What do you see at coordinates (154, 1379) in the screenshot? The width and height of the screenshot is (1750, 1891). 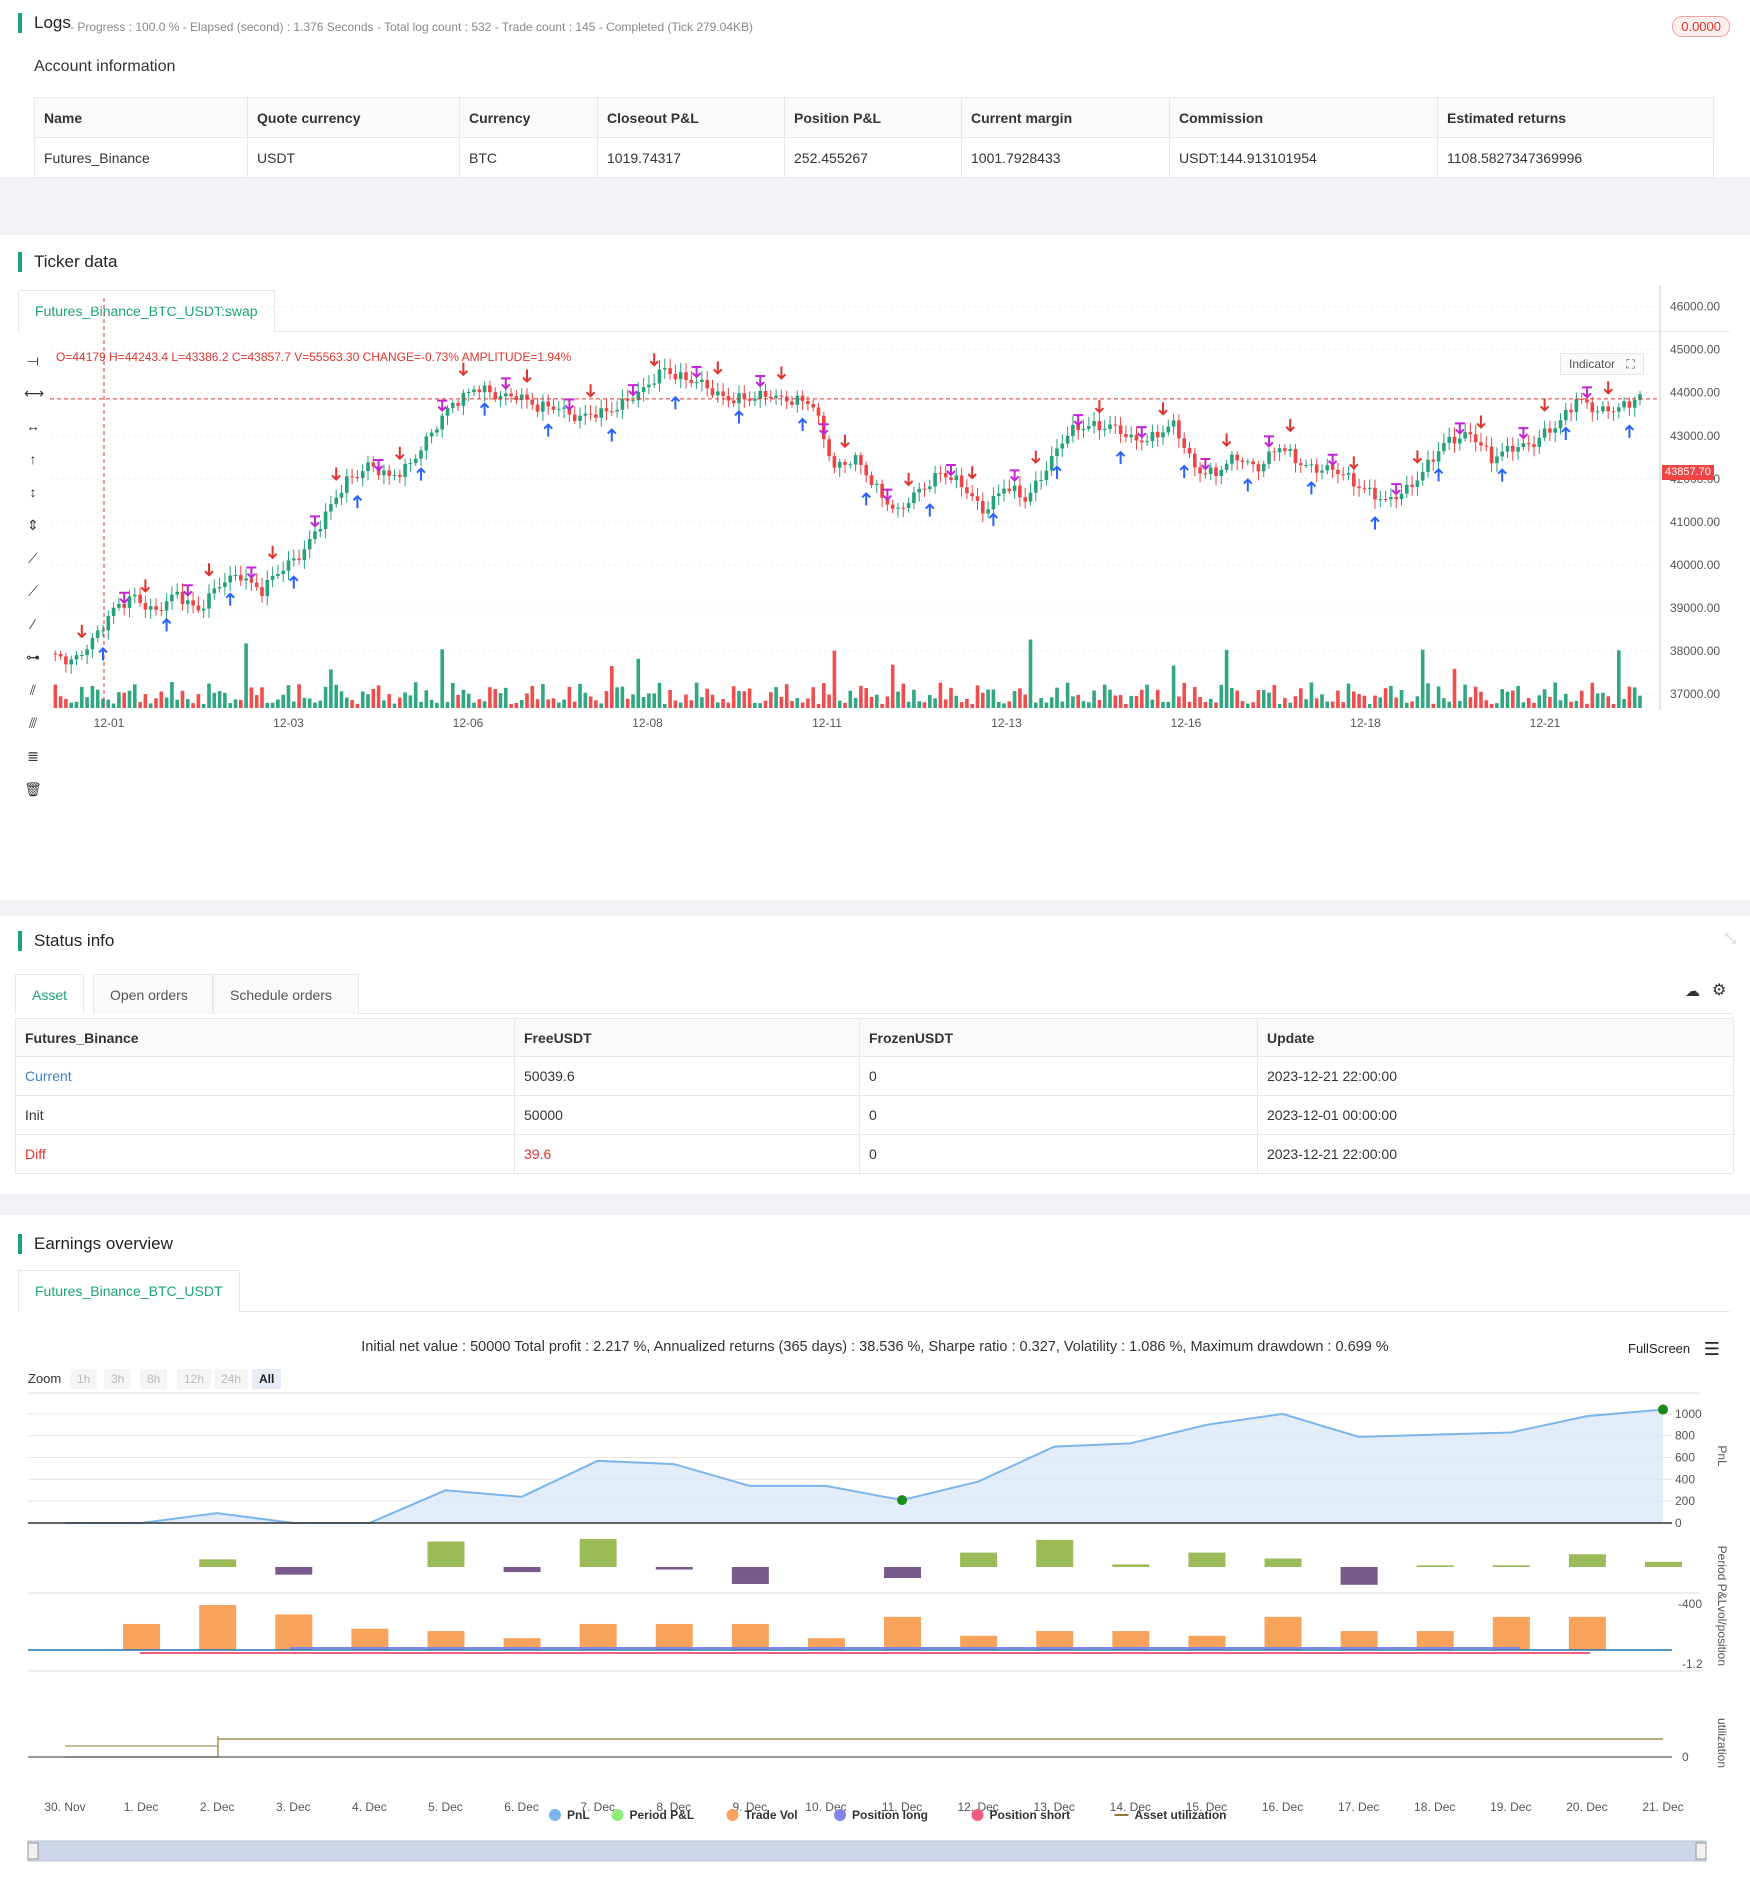 I see `zoom-8h: 8h` at bounding box center [154, 1379].